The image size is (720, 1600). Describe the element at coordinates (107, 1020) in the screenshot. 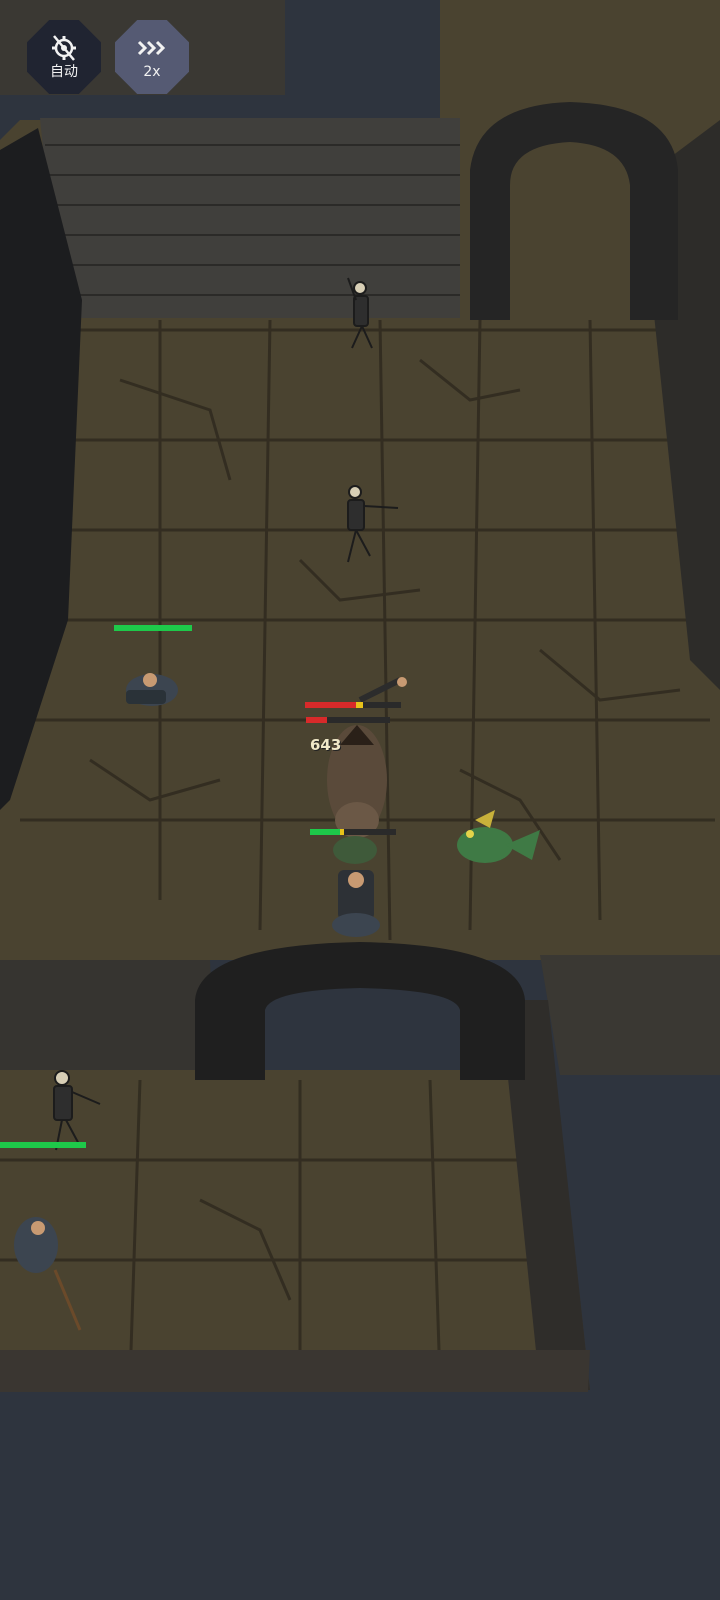

I see `lower-left-ledge` at that location.